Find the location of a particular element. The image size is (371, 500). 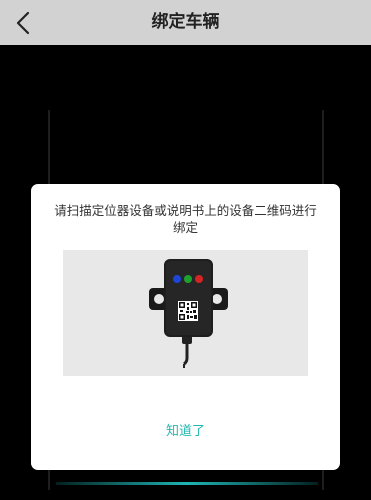

gps-tracker-device-image is located at coordinates (188, 313).